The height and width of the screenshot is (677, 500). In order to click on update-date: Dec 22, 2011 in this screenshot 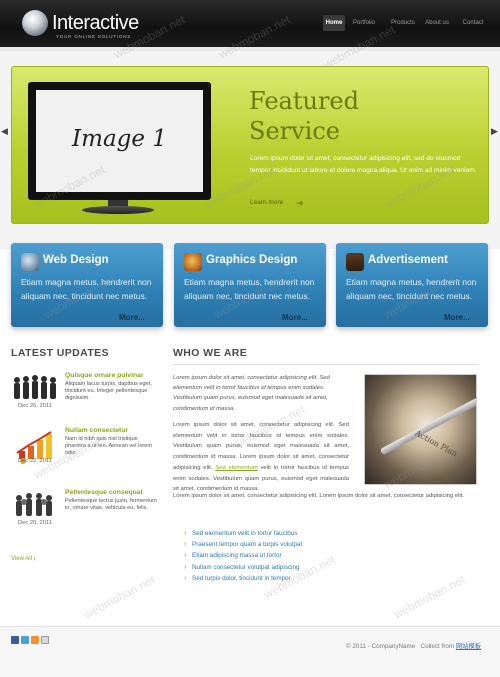, I will do `click(35, 461)`.